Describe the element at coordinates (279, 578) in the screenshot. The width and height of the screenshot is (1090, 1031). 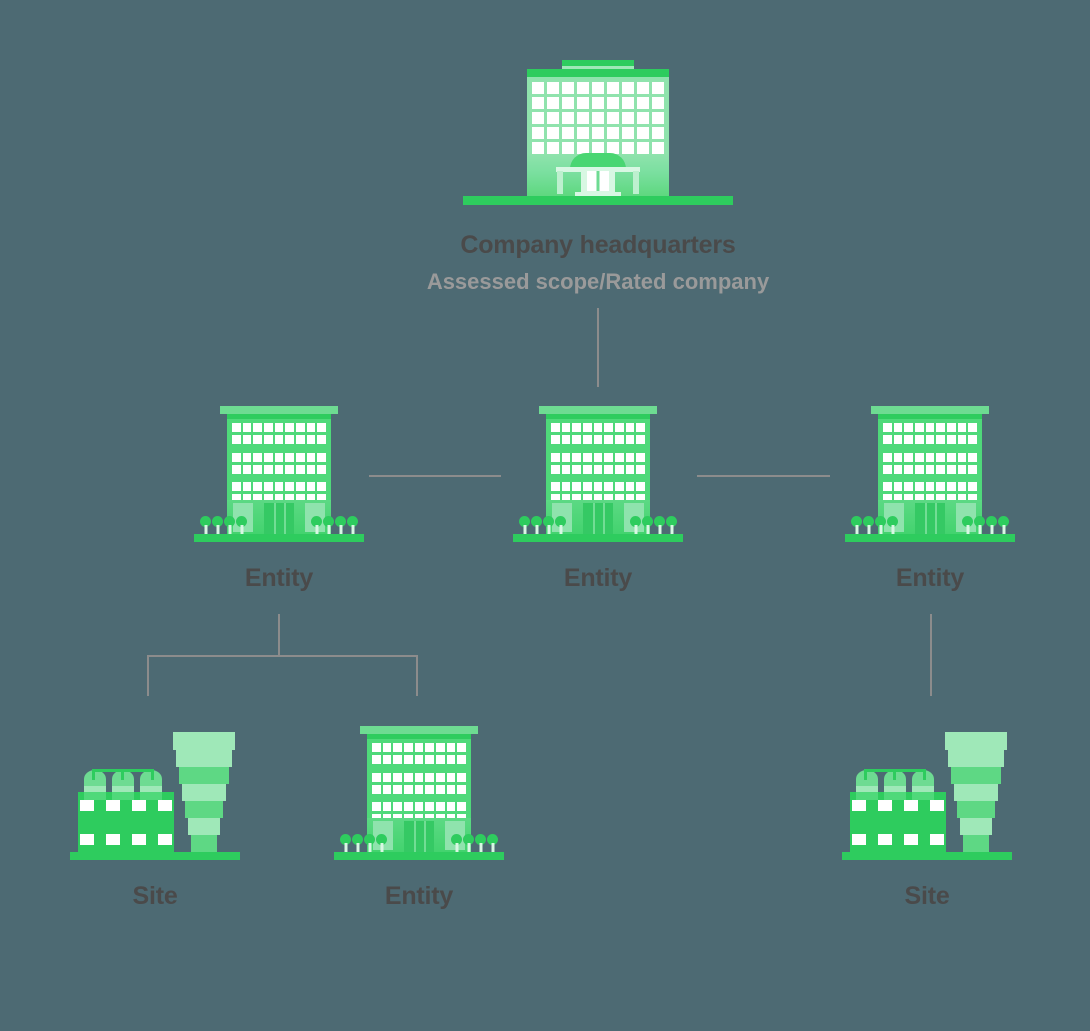
I see `entity-left-label: Entity` at that location.